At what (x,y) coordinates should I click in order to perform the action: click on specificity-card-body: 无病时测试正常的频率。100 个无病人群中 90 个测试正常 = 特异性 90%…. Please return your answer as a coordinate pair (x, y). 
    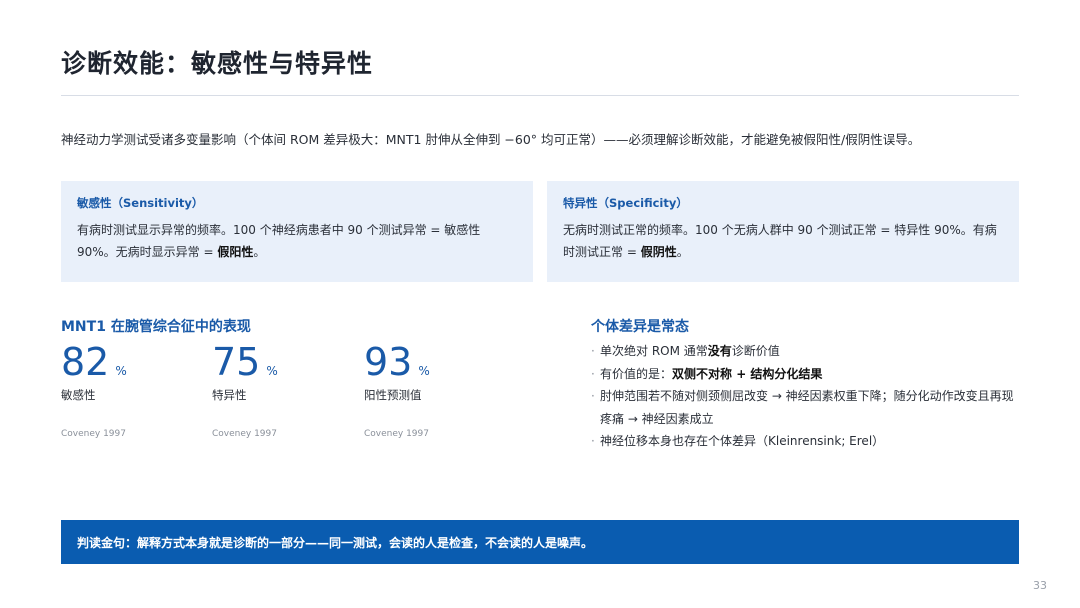
    Looking at the image, I should click on (783, 241).